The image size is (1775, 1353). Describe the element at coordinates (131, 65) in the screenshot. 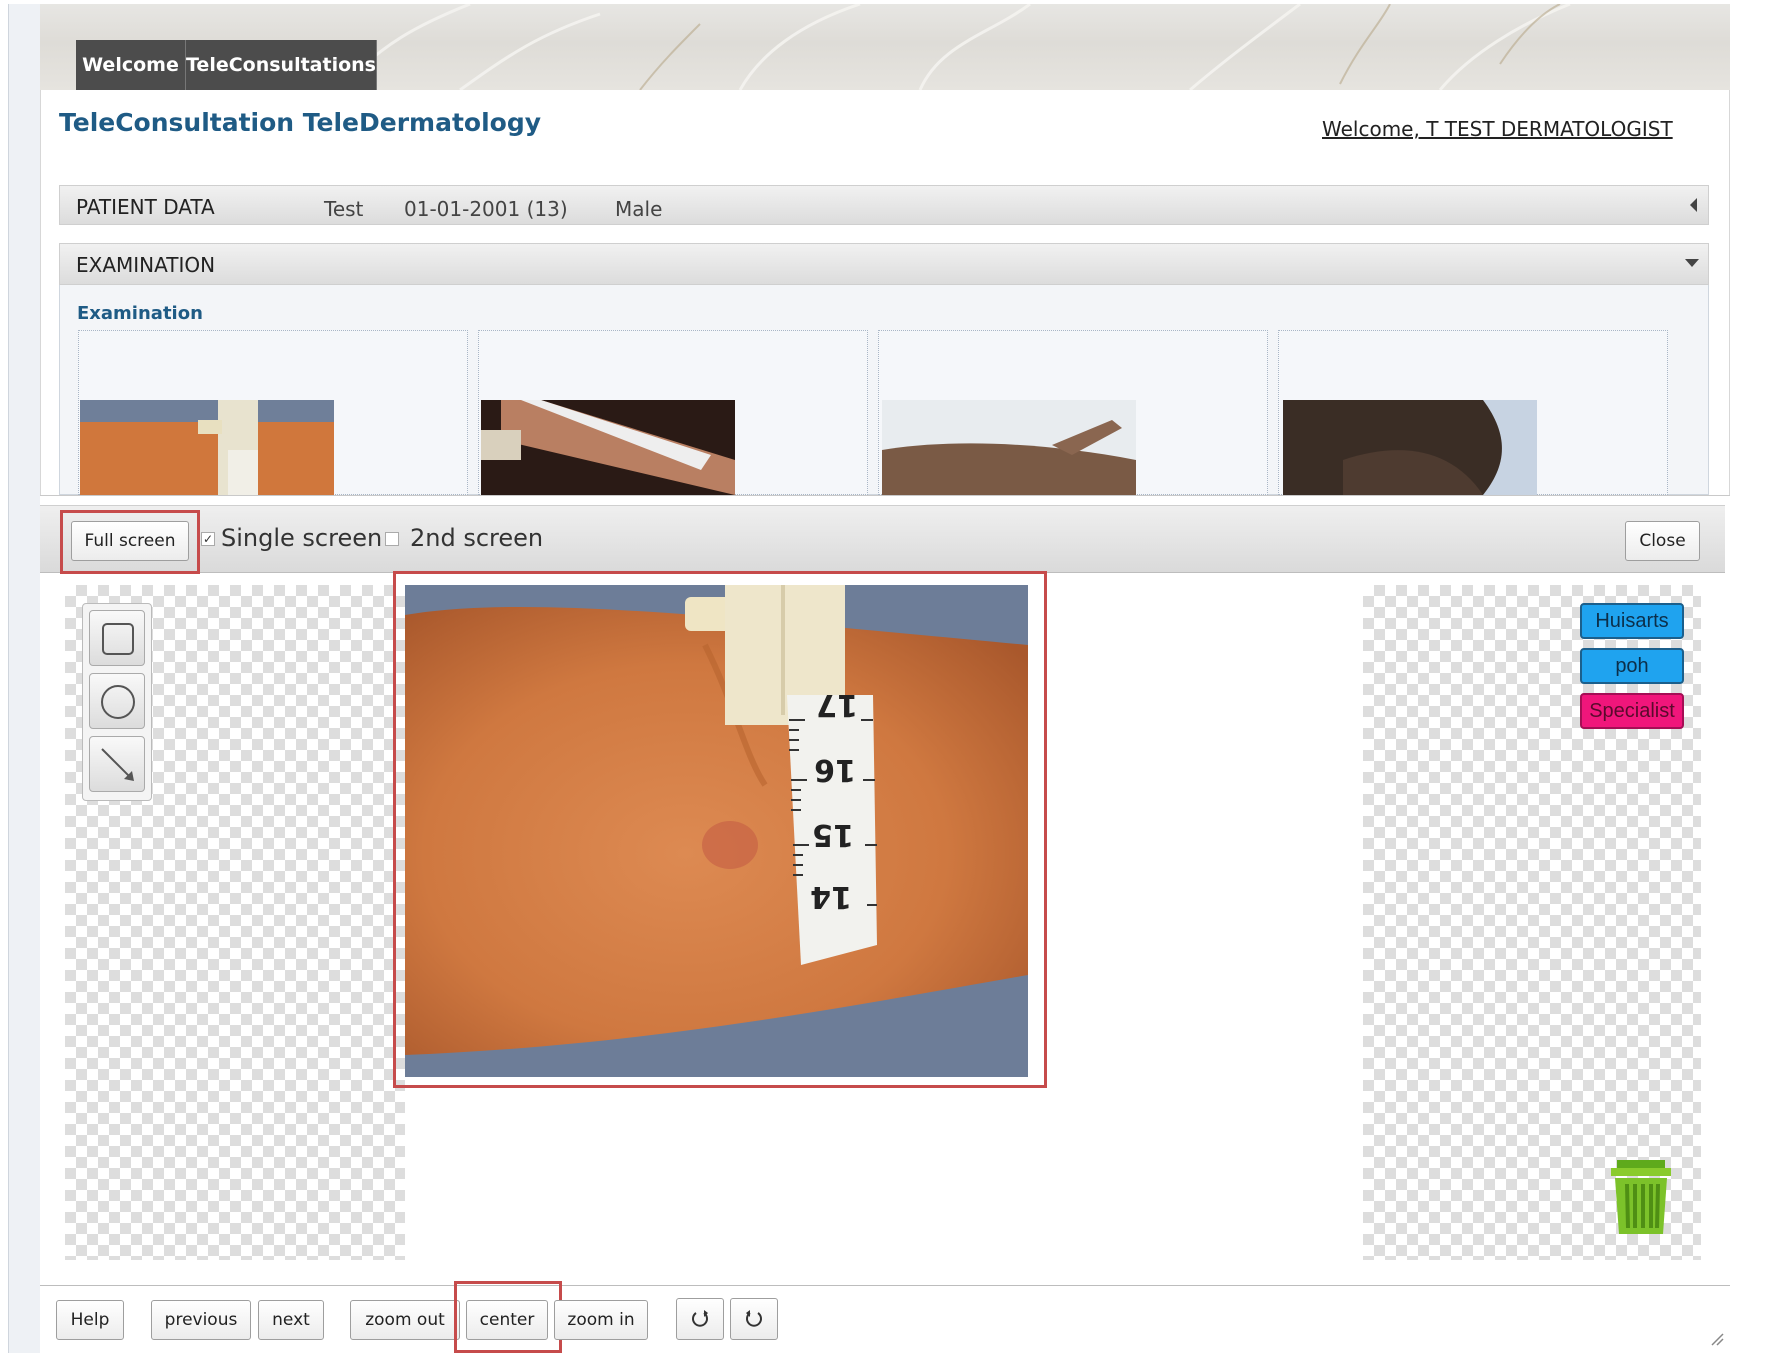

I see `tab-welcome: Welcome` at that location.